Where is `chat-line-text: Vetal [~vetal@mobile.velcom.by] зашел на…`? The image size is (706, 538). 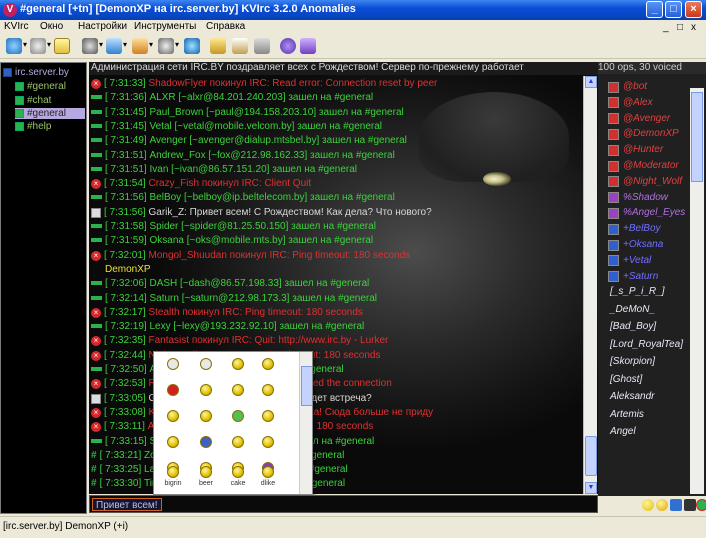 chat-line-text: Vetal [~vetal@mobile.velcom.by] зашел на… is located at coordinates (265, 126).